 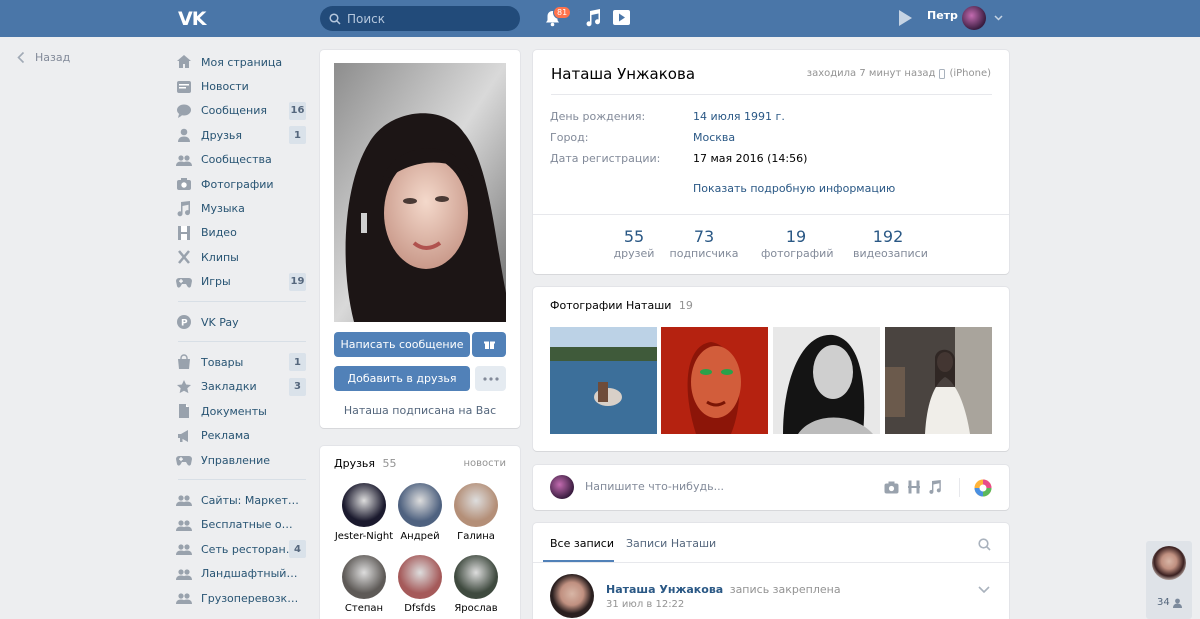 I want to click on sidebar-item: Документы, so click(x=242, y=411).